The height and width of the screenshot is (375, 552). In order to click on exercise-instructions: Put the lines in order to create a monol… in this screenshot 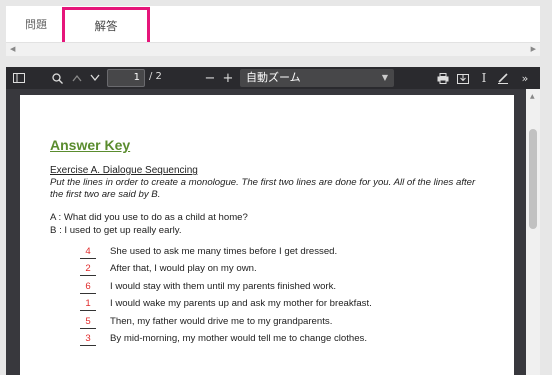, I will do `click(263, 188)`.